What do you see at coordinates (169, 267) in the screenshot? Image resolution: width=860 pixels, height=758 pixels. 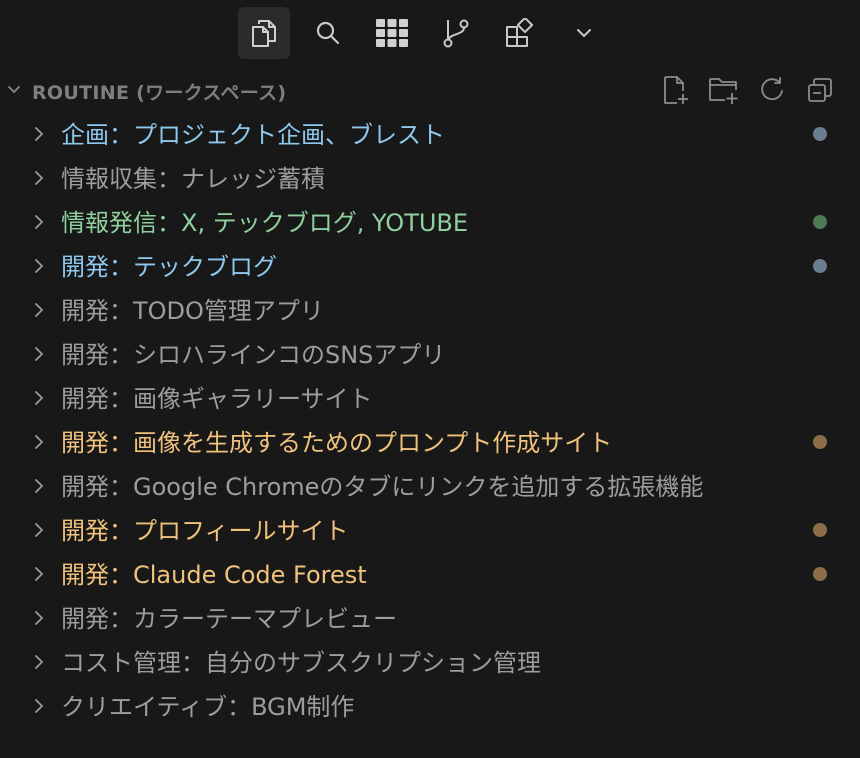 I see `folder-label: 開発：テックブログ` at bounding box center [169, 267].